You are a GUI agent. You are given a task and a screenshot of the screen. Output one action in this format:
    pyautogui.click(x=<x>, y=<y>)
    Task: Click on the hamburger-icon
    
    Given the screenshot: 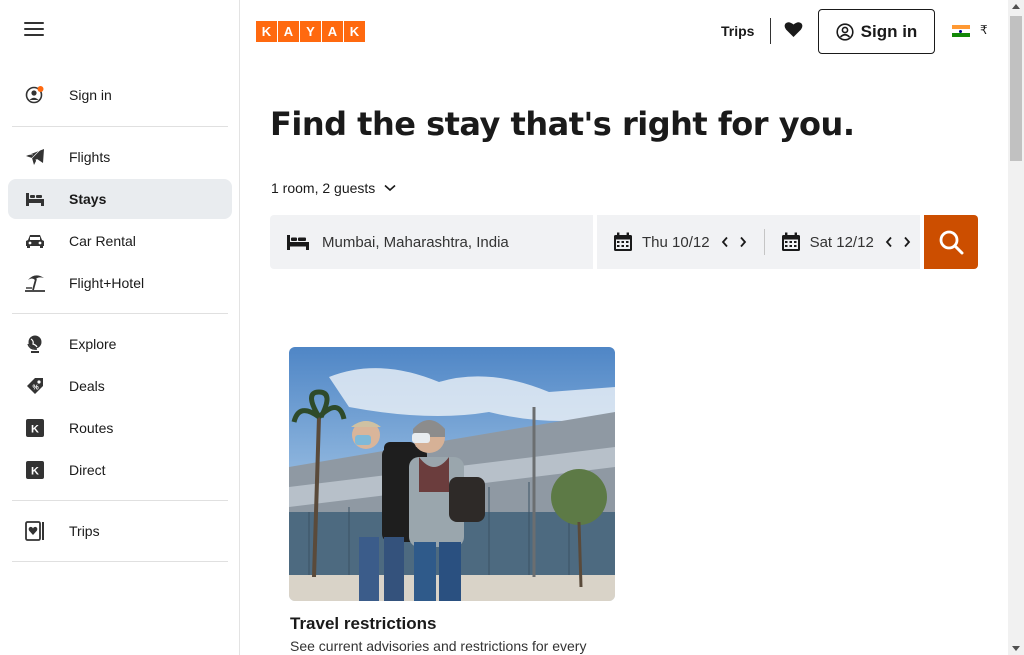 What is the action you would take?
    pyautogui.click(x=34, y=31)
    